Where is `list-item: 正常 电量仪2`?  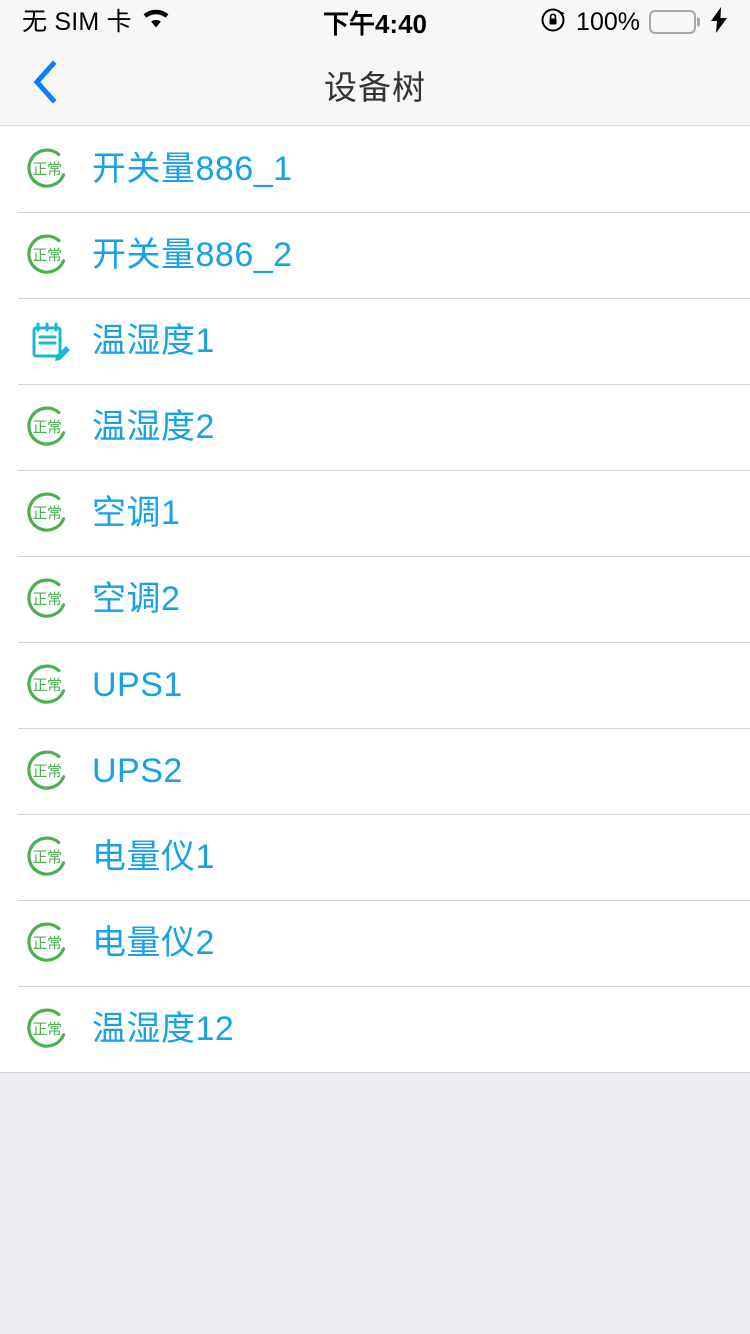 list-item: 正常 电量仪2 is located at coordinates (375, 943).